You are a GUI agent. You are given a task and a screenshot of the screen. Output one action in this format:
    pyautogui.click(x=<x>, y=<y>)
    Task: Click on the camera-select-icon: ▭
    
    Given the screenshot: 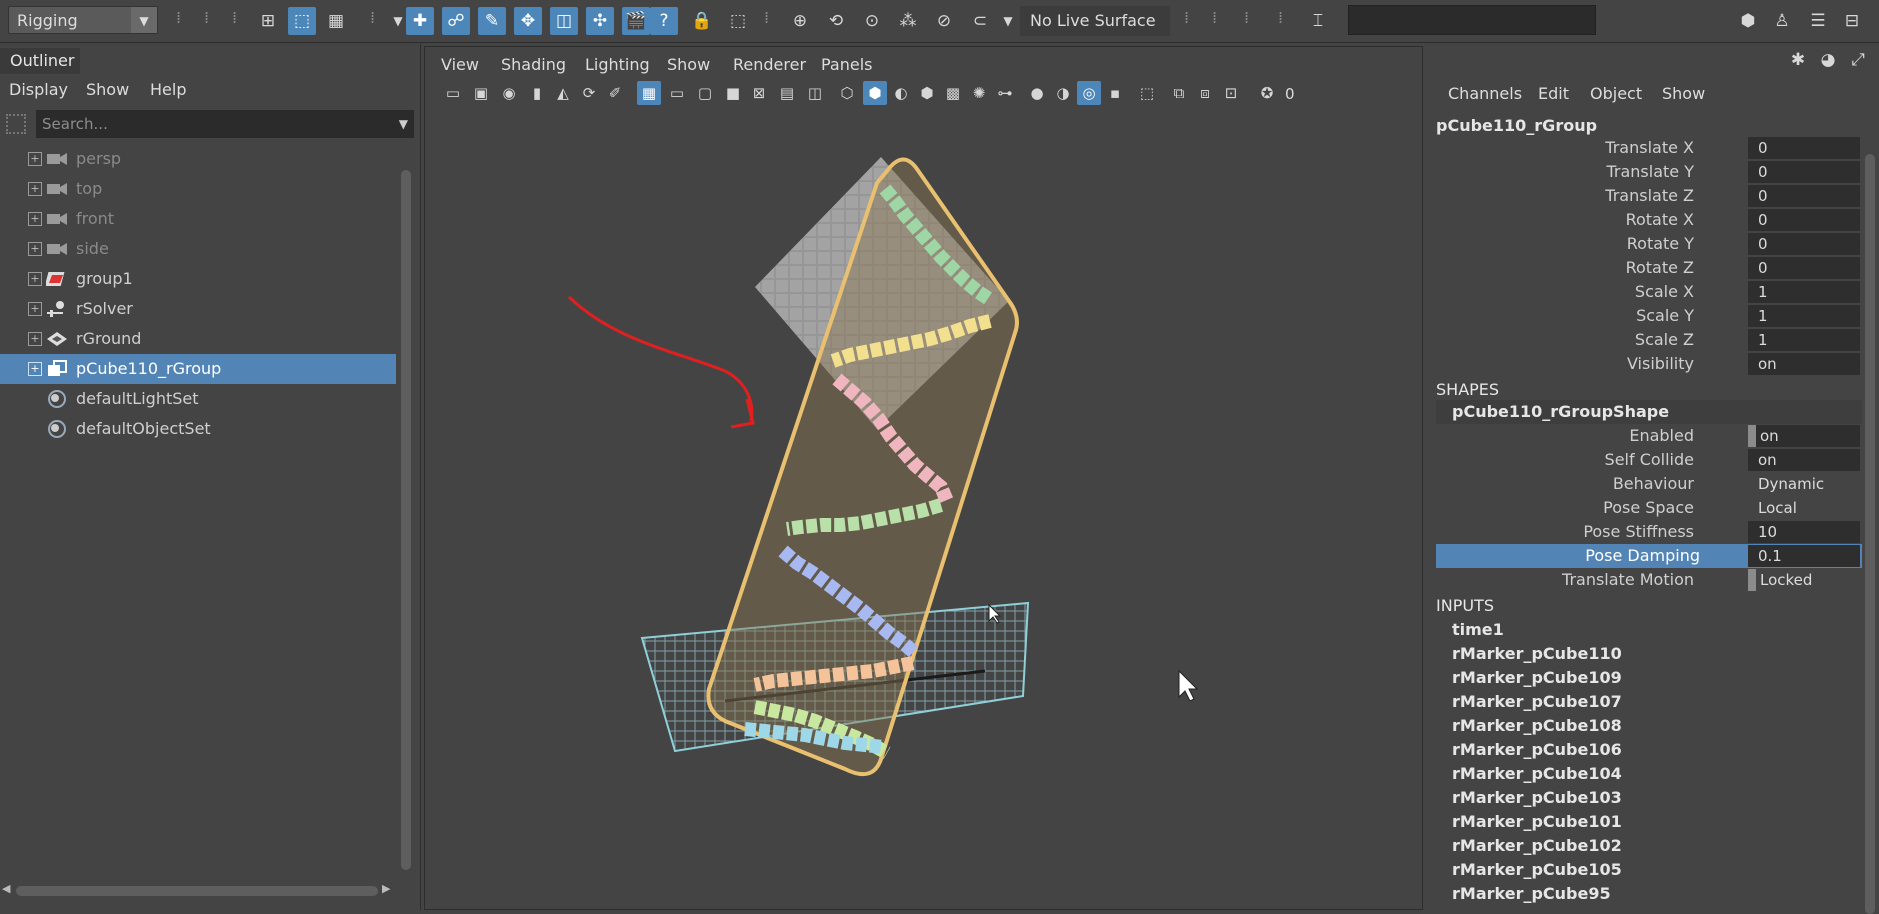 What is the action you would take?
    pyautogui.click(x=453, y=93)
    